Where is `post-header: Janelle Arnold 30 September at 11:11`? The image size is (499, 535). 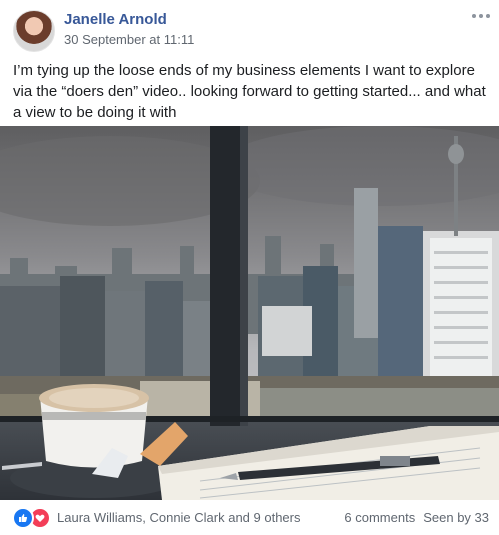
post-header: Janelle Arnold 30 September at 11:11 is located at coordinates (103, 31).